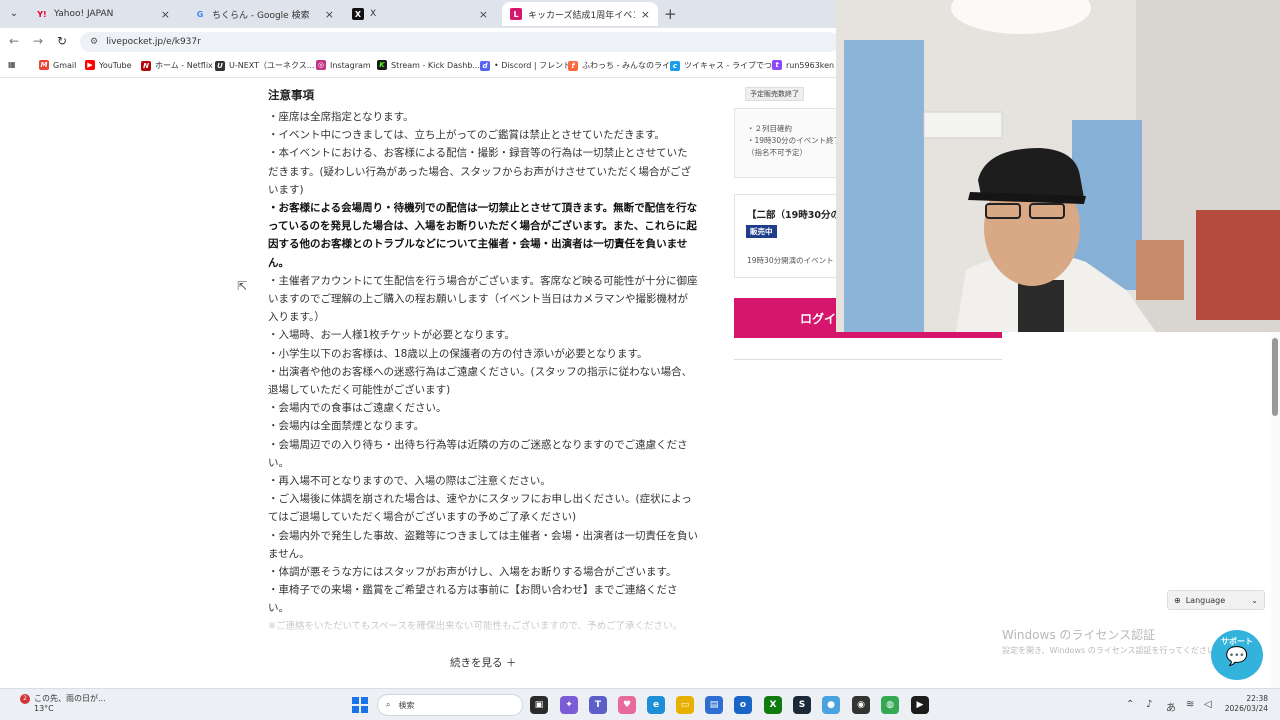  I want to click on store-icon: ▤, so click(714, 705).